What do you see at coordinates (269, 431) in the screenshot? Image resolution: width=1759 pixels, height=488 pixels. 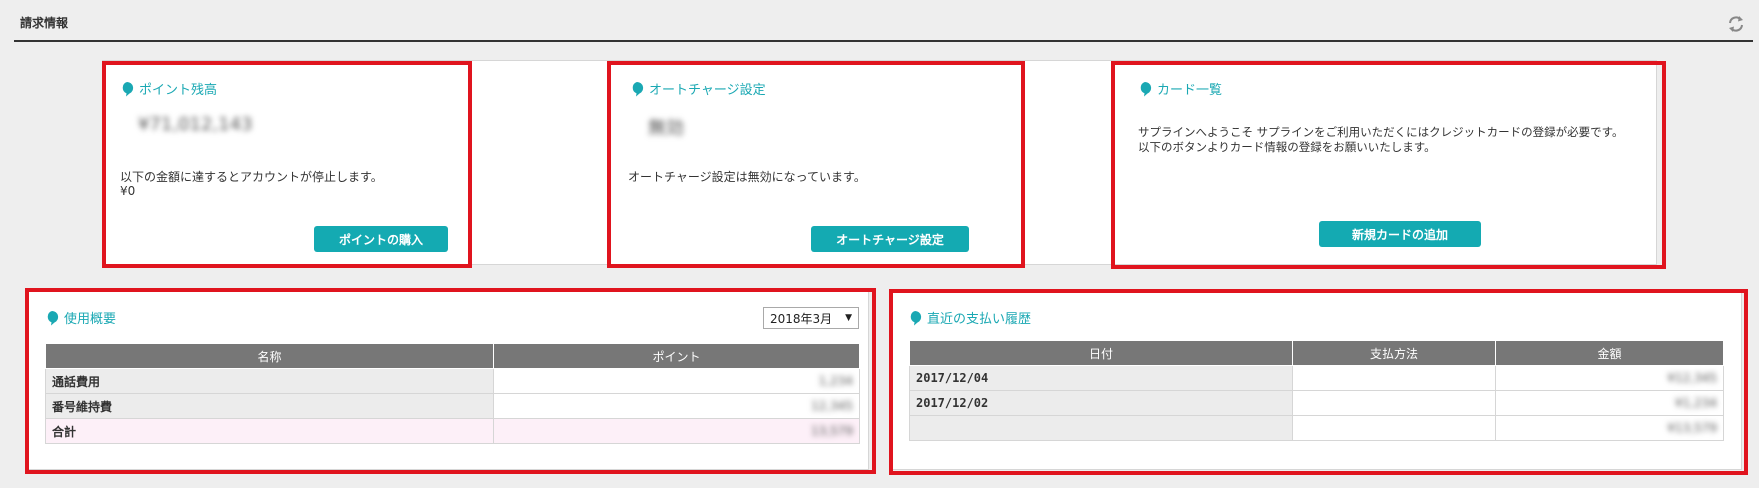 I see `usage-total-label: 合計` at bounding box center [269, 431].